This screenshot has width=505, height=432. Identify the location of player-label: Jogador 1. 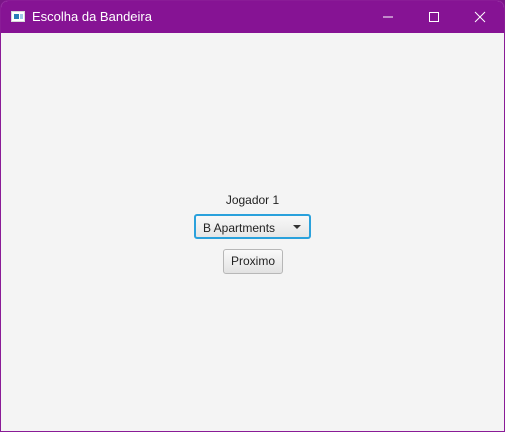
(252, 200).